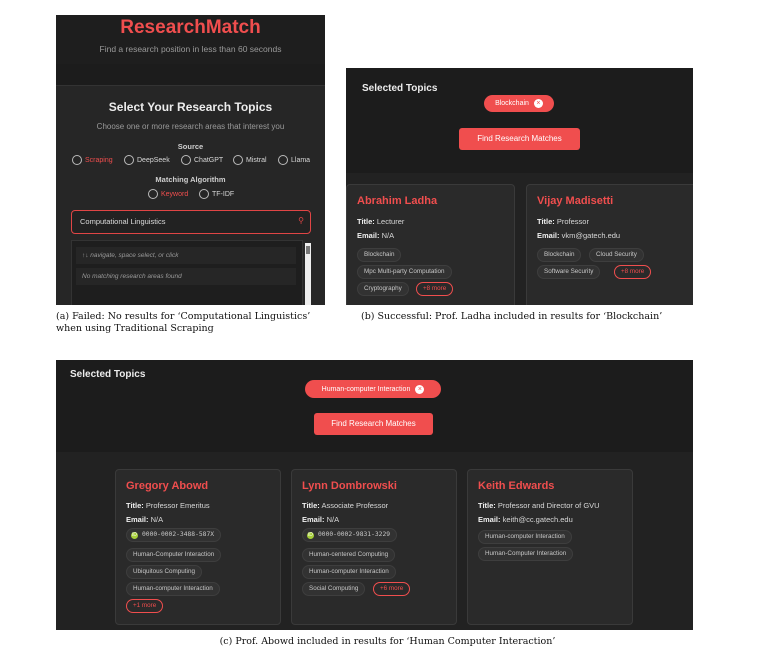 Image resolution: width=775 pixels, height=660 pixels. I want to click on radio-label: Scraping, so click(99, 160).